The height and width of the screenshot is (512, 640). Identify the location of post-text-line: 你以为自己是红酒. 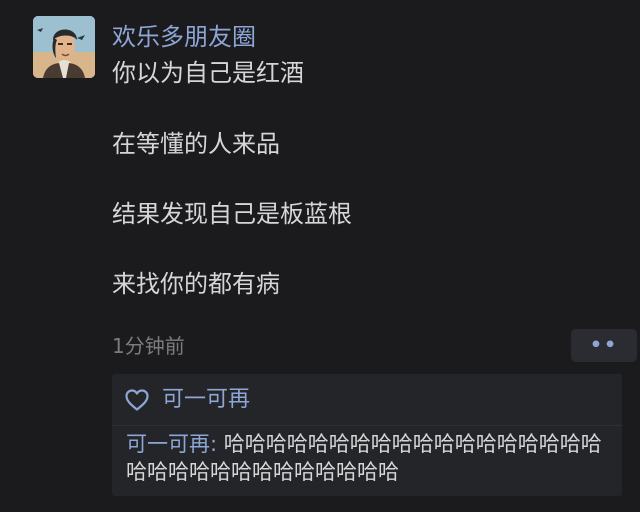
(208, 73).